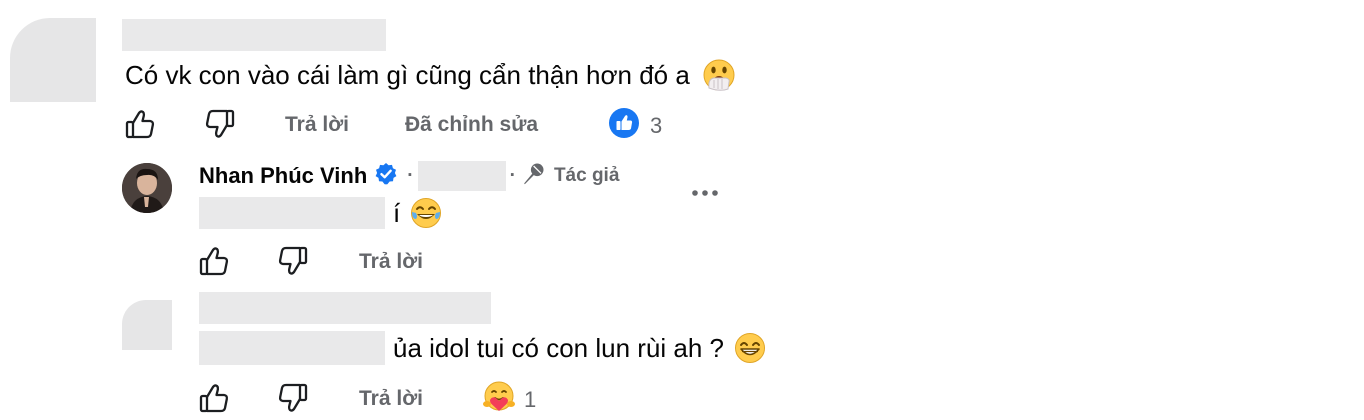 This screenshot has height=420, width=1364. Describe the element at coordinates (283, 176) in the screenshot. I see `author-name: Nhan Phúc Vinh` at that location.